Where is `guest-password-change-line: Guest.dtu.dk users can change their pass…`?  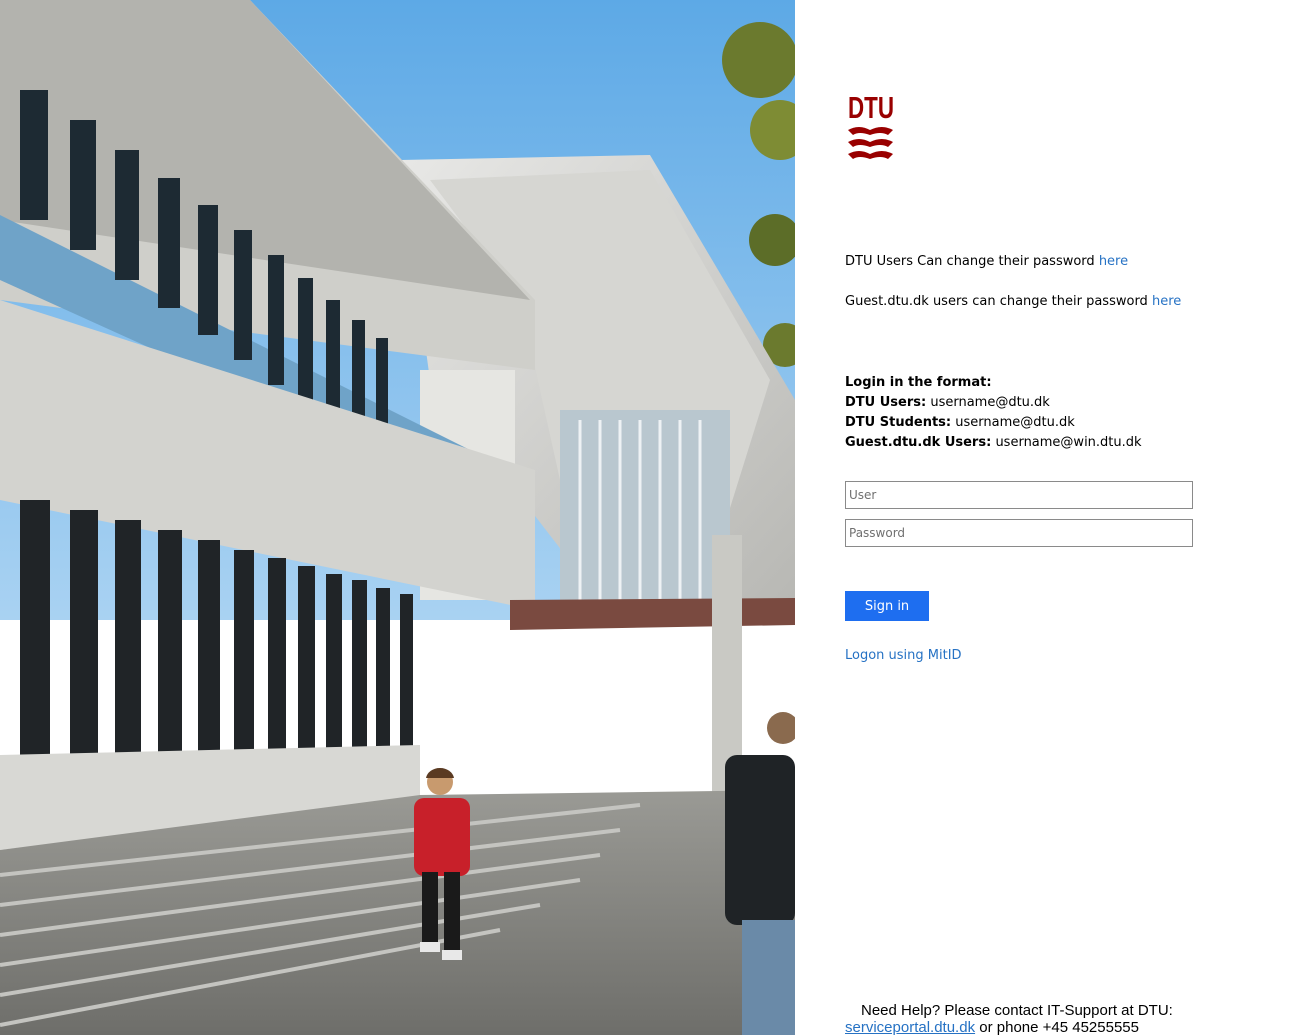
guest-password-change-line: Guest.dtu.dk users can change their pass… is located at coordinates (1013, 302).